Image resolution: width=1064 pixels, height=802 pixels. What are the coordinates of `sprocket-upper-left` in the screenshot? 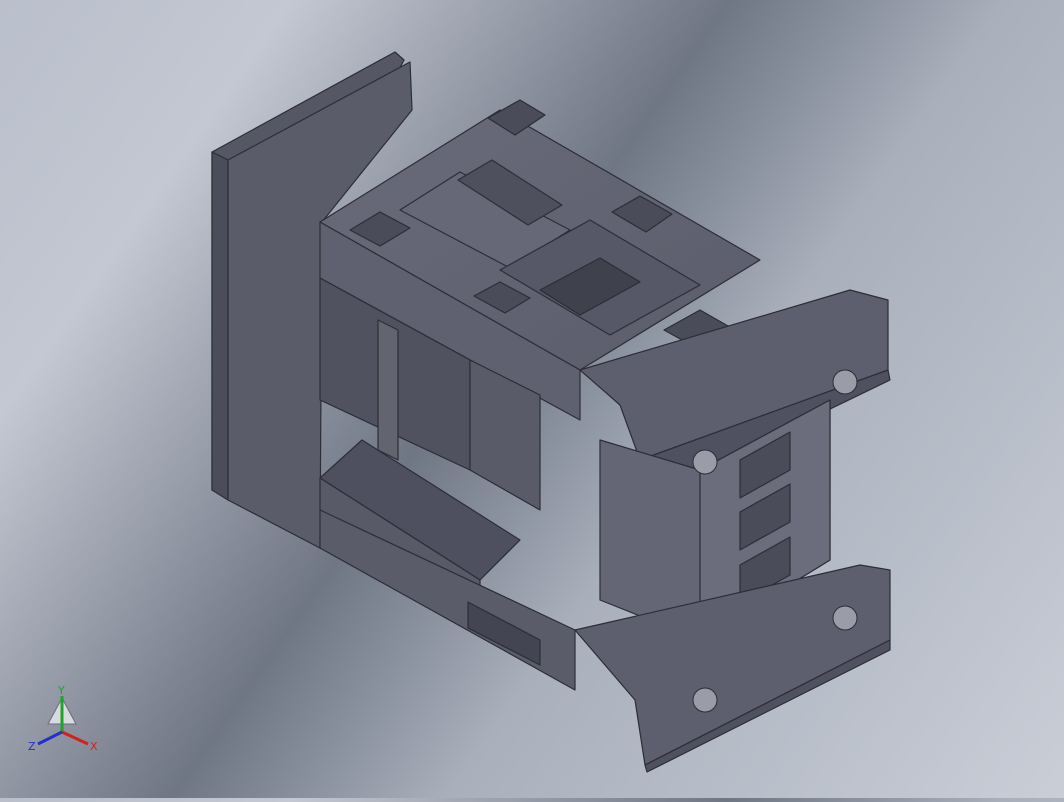 It's located at (705, 462).